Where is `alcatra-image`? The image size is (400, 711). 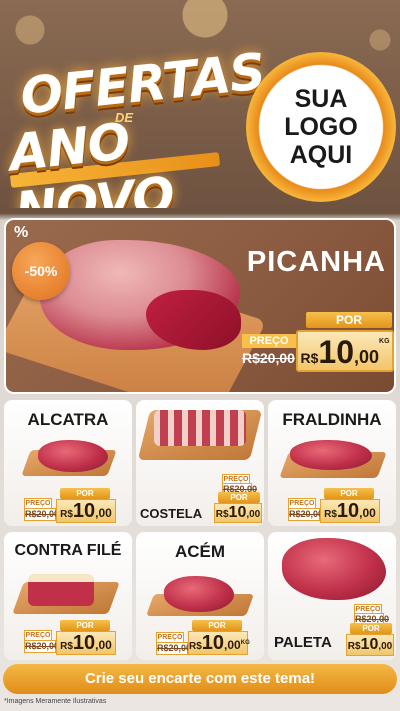
alcatra-image is located at coordinates (73, 456).